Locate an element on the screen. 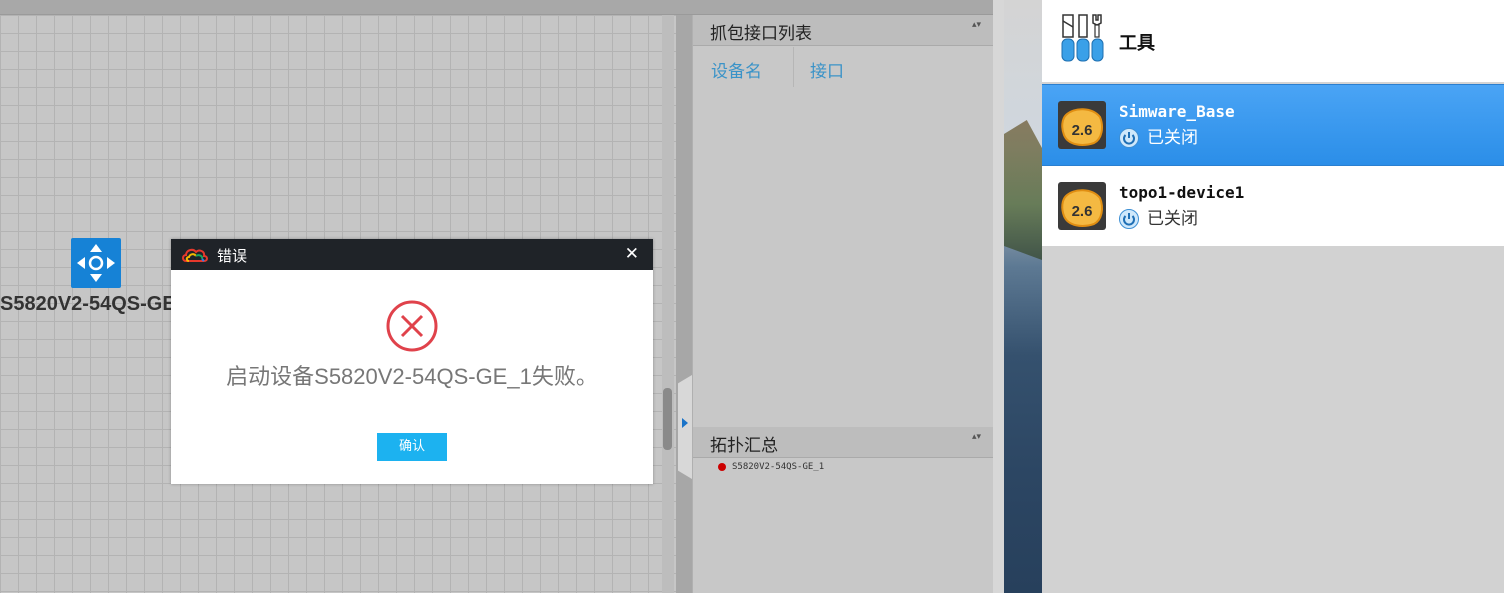 This screenshot has width=1504, height=593. column-device-name: 设备名 is located at coordinates (736, 69).